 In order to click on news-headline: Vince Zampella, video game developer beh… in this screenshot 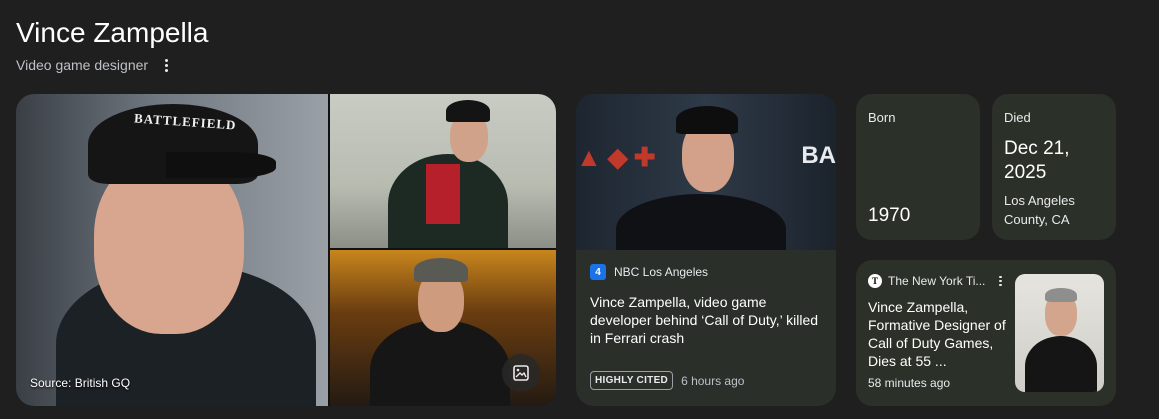, I will do `click(706, 320)`.